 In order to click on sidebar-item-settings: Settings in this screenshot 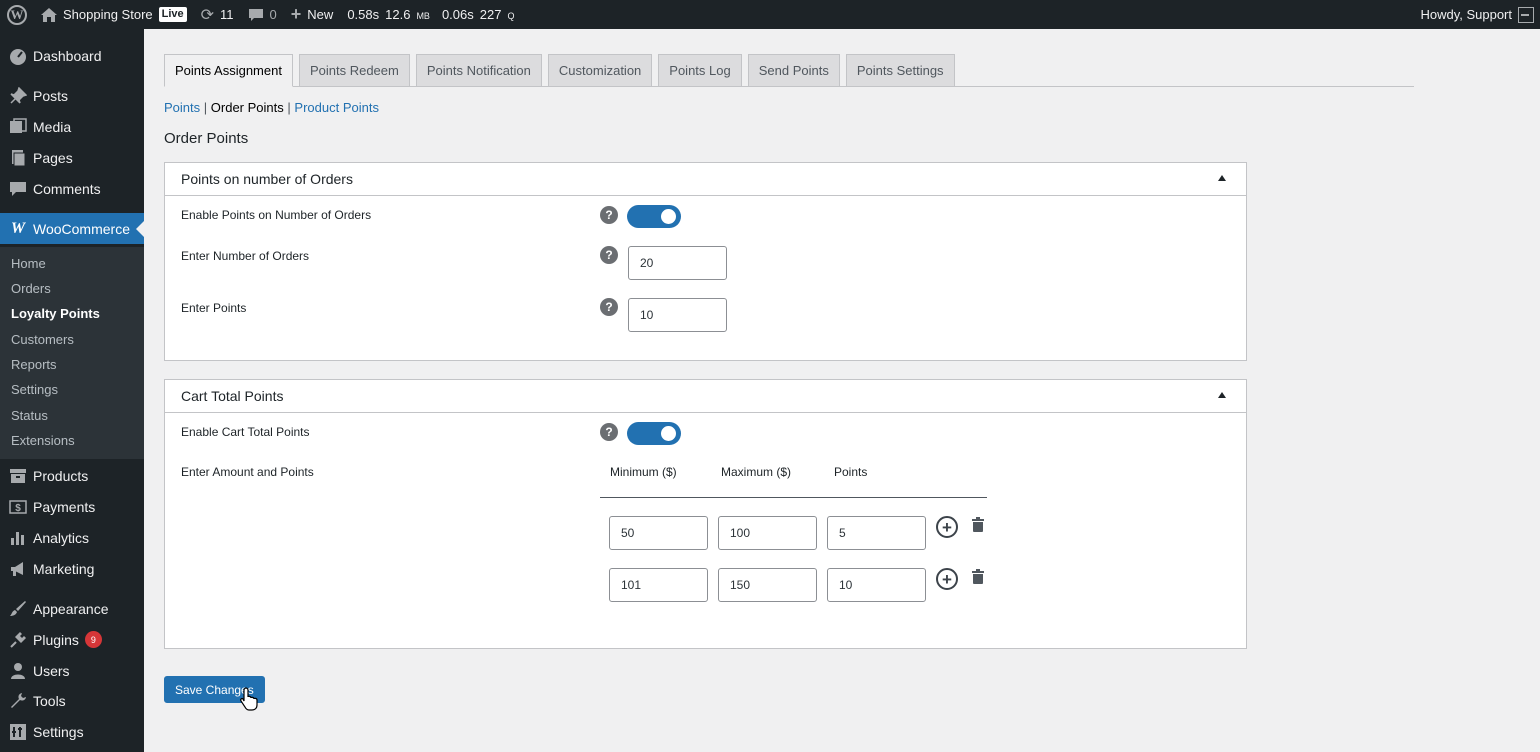, I will do `click(72, 731)`.